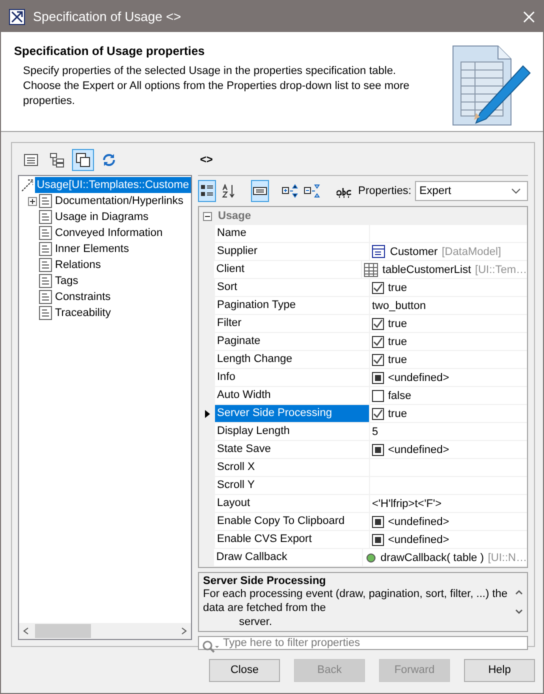  What do you see at coordinates (292, 360) in the screenshot?
I see `property-name: Length Change` at bounding box center [292, 360].